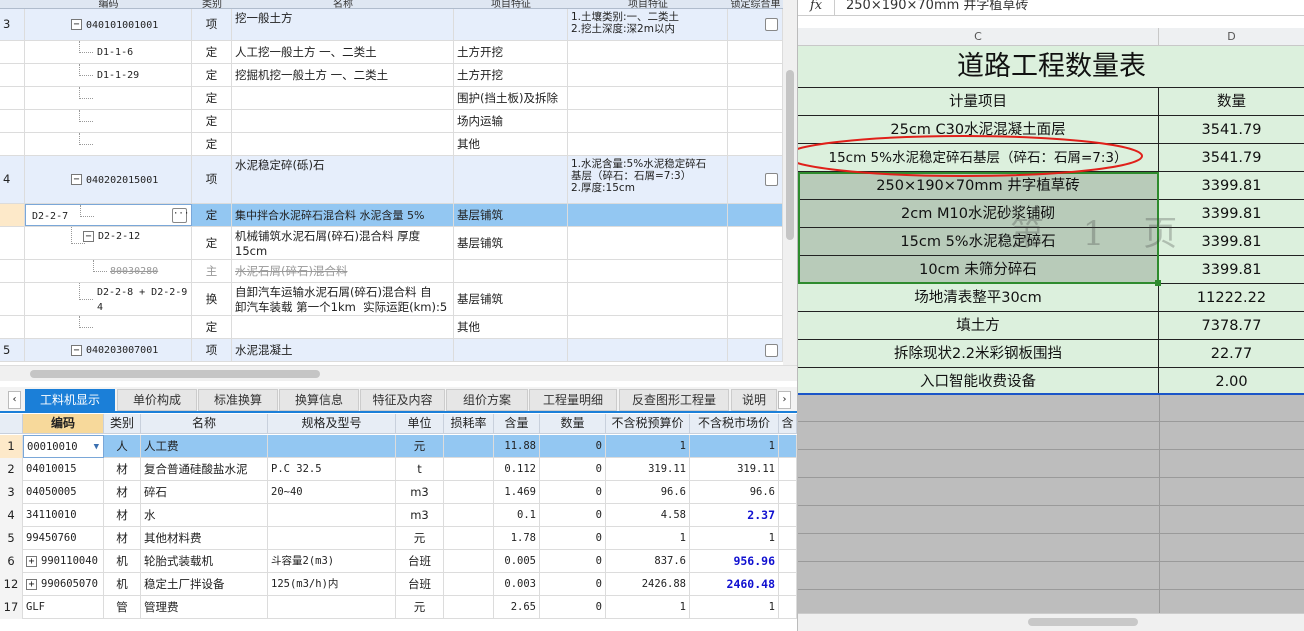 This screenshot has height=631, width=1304. Describe the element at coordinates (332, 424) in the screenshot. I see `col-header-spec: 规格及型号` at that location.